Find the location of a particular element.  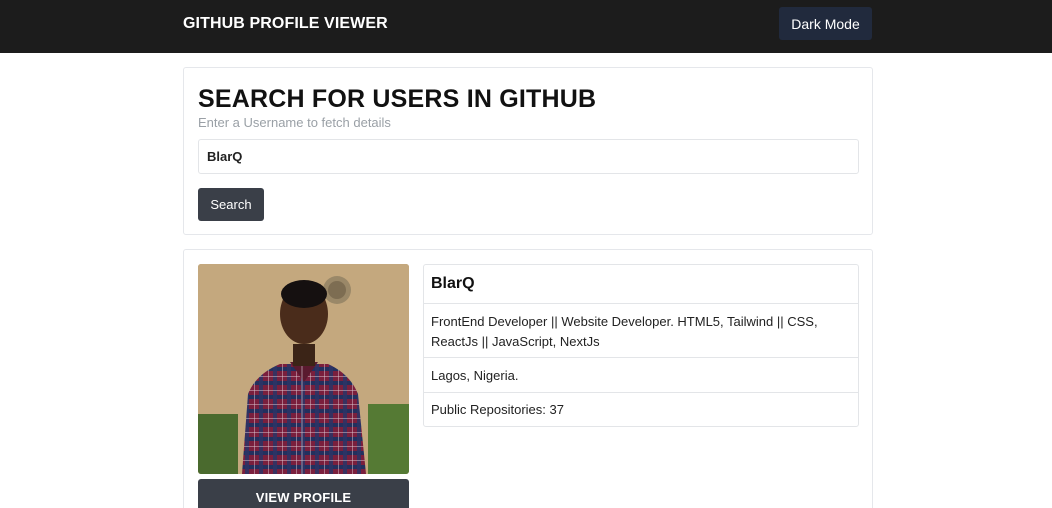

view-profile-button: VIEW PROFILE is located at coordinates (303, 493).